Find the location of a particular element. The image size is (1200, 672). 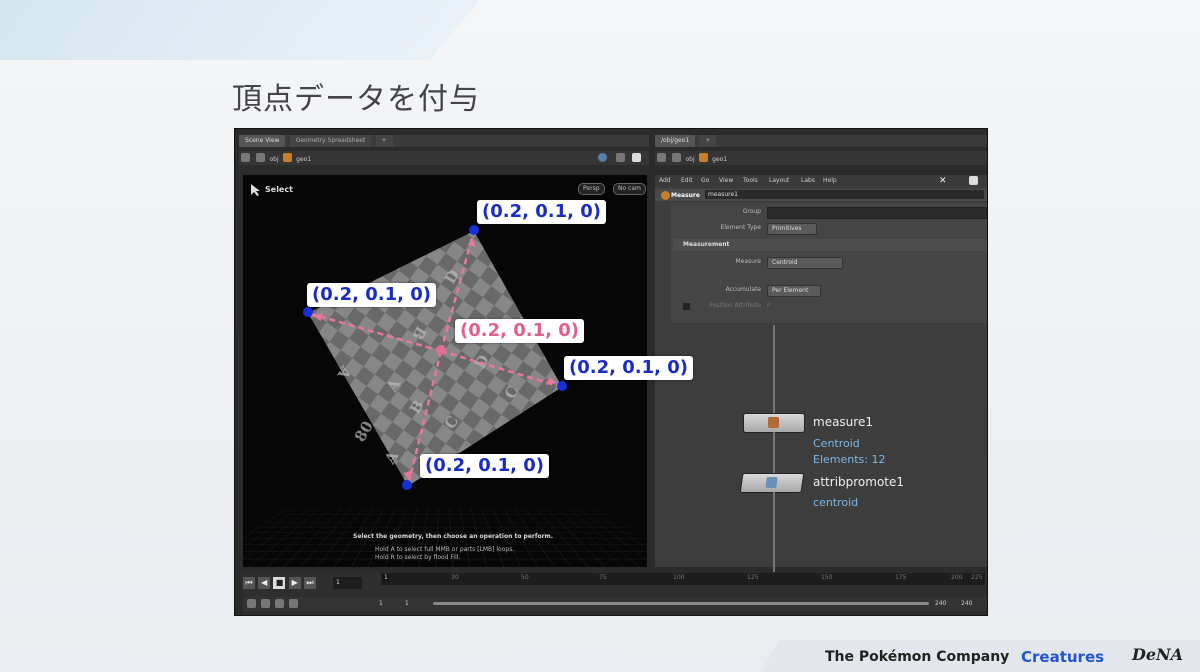

stop-button: ■ is located at coordinates (279, 583).